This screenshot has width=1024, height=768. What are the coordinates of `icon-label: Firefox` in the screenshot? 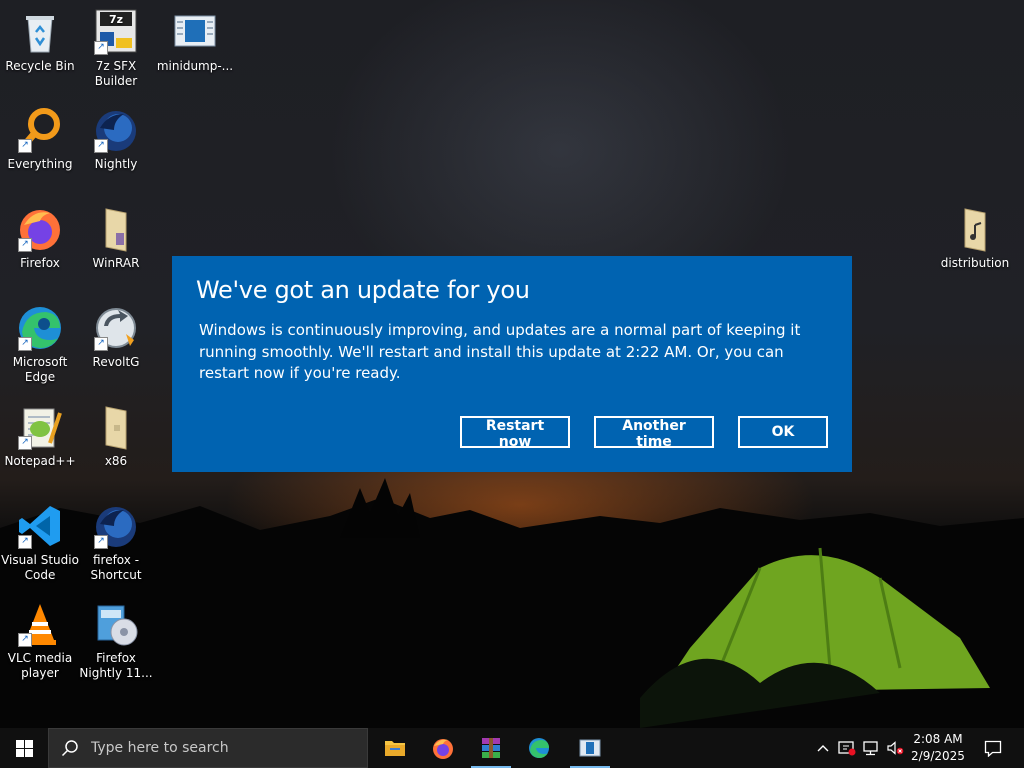 It's located at (40, 263).